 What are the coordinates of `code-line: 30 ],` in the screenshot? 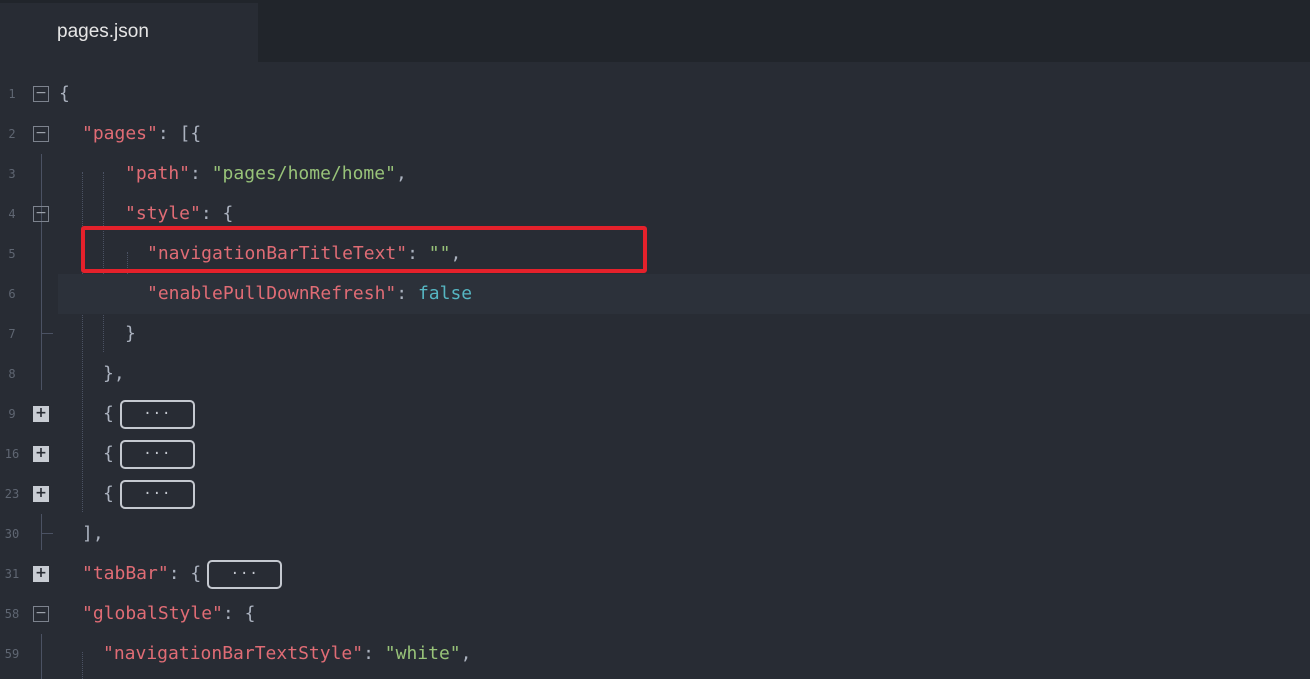 It's located at (655, 534).